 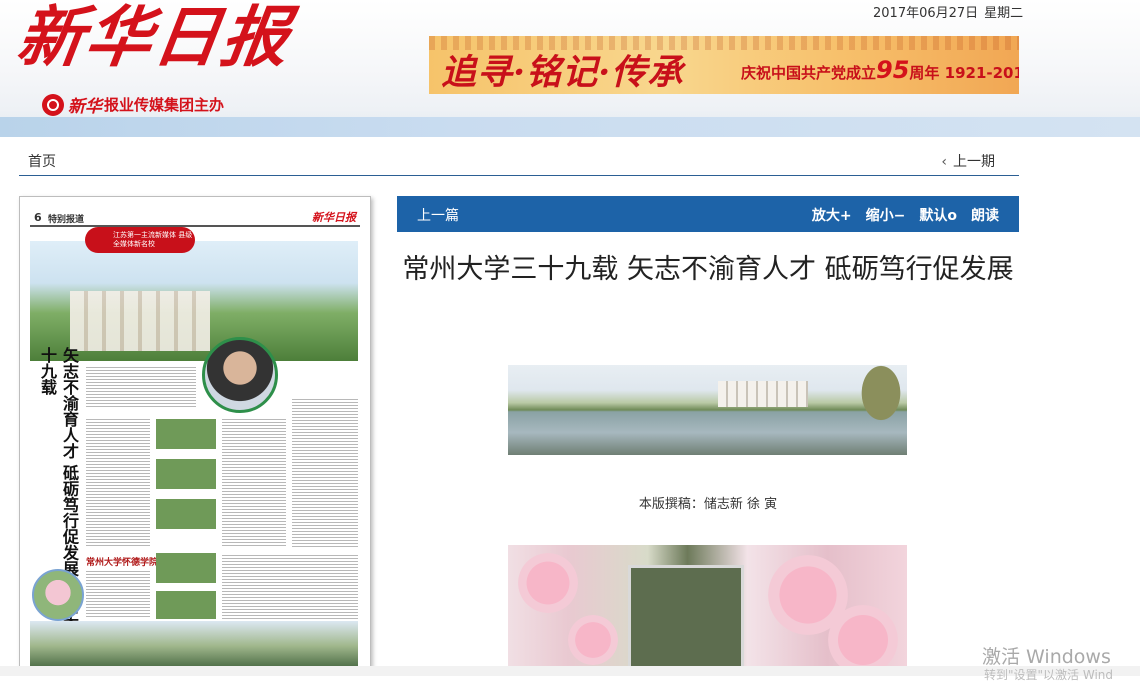 I want to click on default-size-button: 默认o, so click(x=938, y=215).